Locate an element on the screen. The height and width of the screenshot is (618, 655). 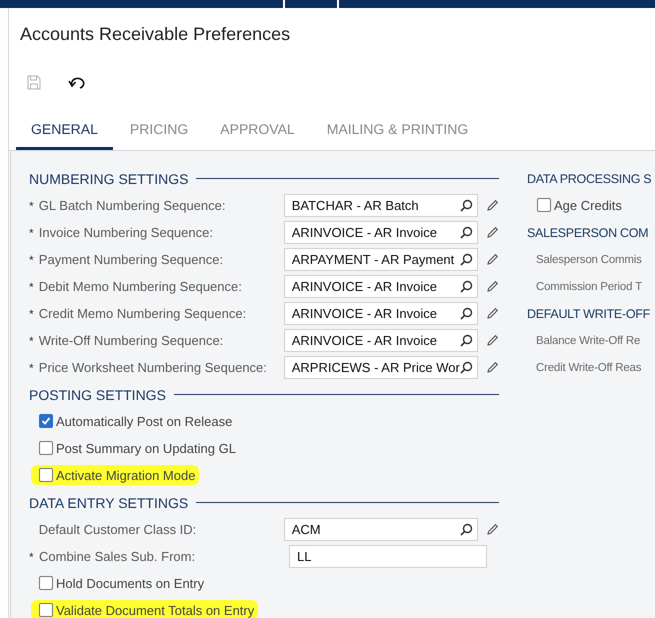
lookup-field: BATCHAR - AR Batch is located at coordinates (381, 205).